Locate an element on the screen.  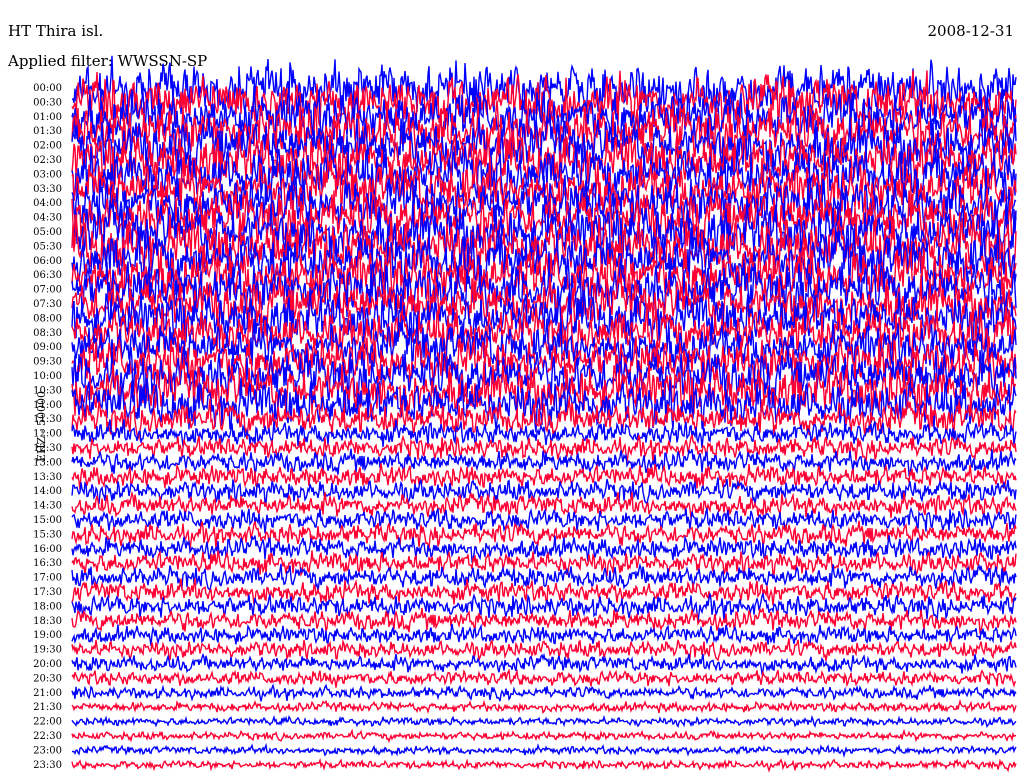
row-time-label: 01:00 is located at coordinates (47, 117).